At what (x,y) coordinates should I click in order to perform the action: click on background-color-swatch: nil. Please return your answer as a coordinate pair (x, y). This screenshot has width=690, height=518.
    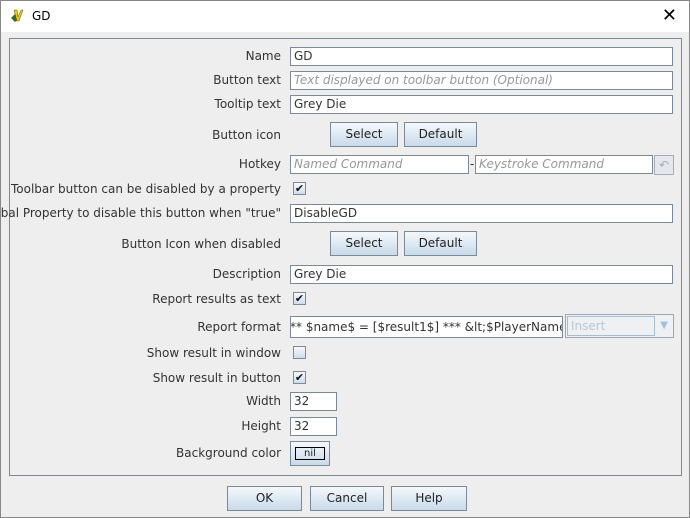
    Looking at the image, I should click on (310, 453).